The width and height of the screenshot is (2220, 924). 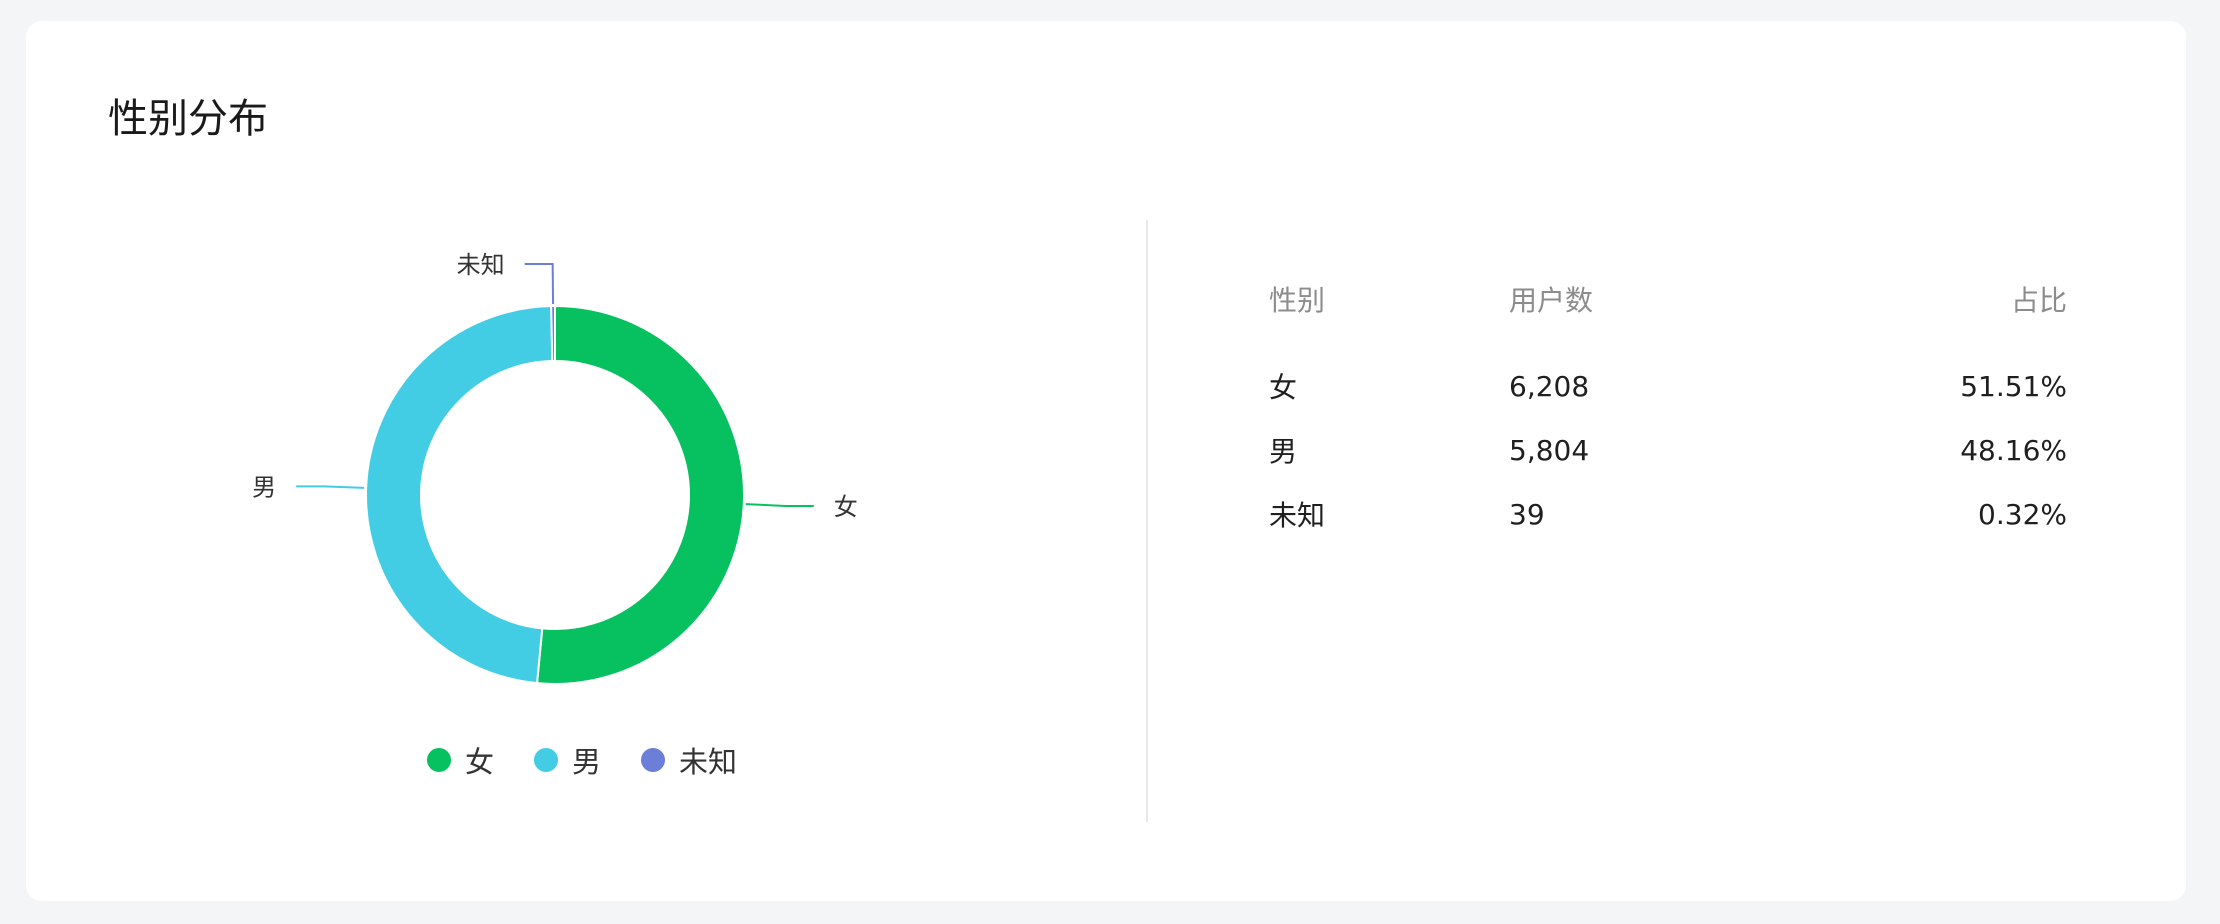 What do you see at coordinates (1549, 450) in the screenshot?
I see `cell-users: 5,804` at bounding box center [1549, 450].